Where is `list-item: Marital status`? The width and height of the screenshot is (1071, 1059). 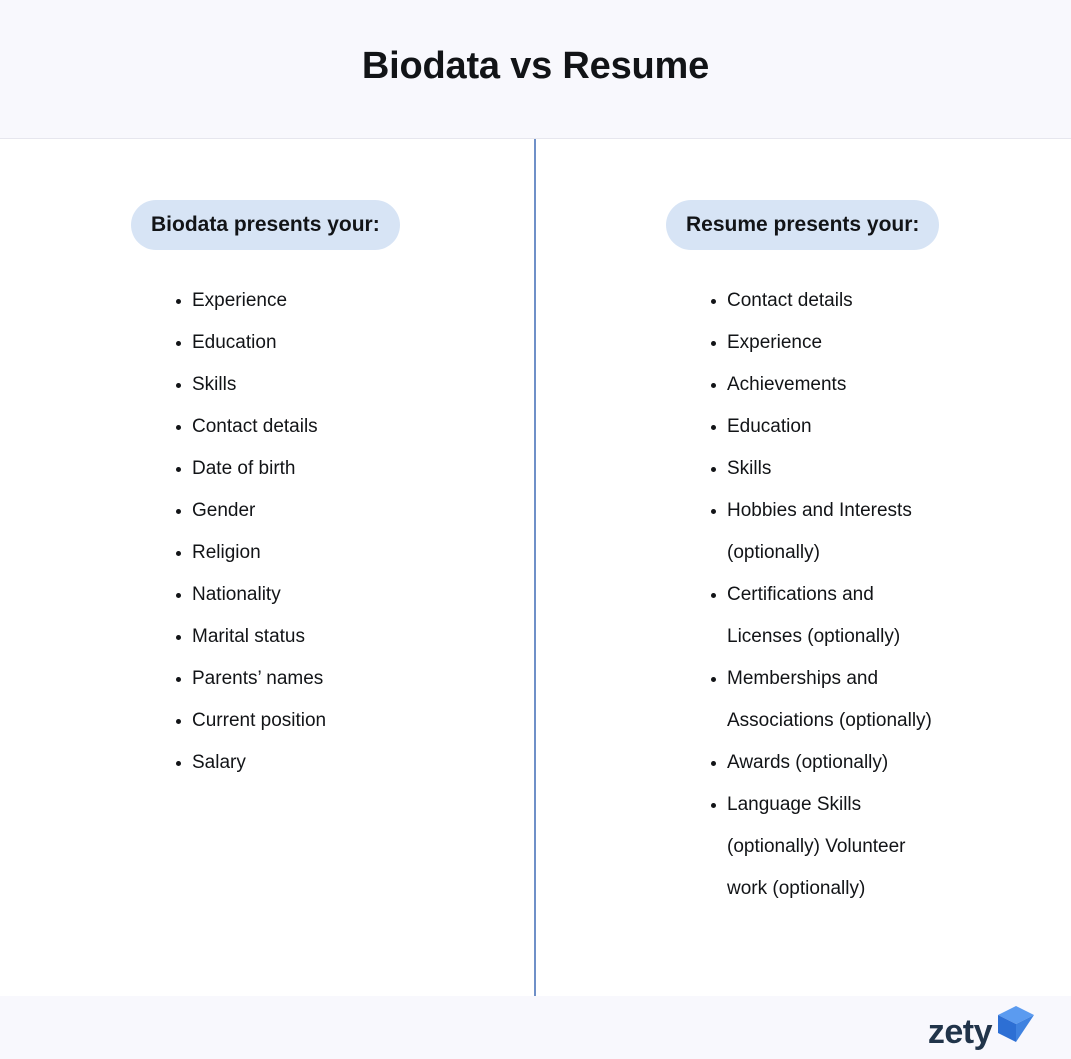
list-item: Marital status is located at coordinates (355, 637).